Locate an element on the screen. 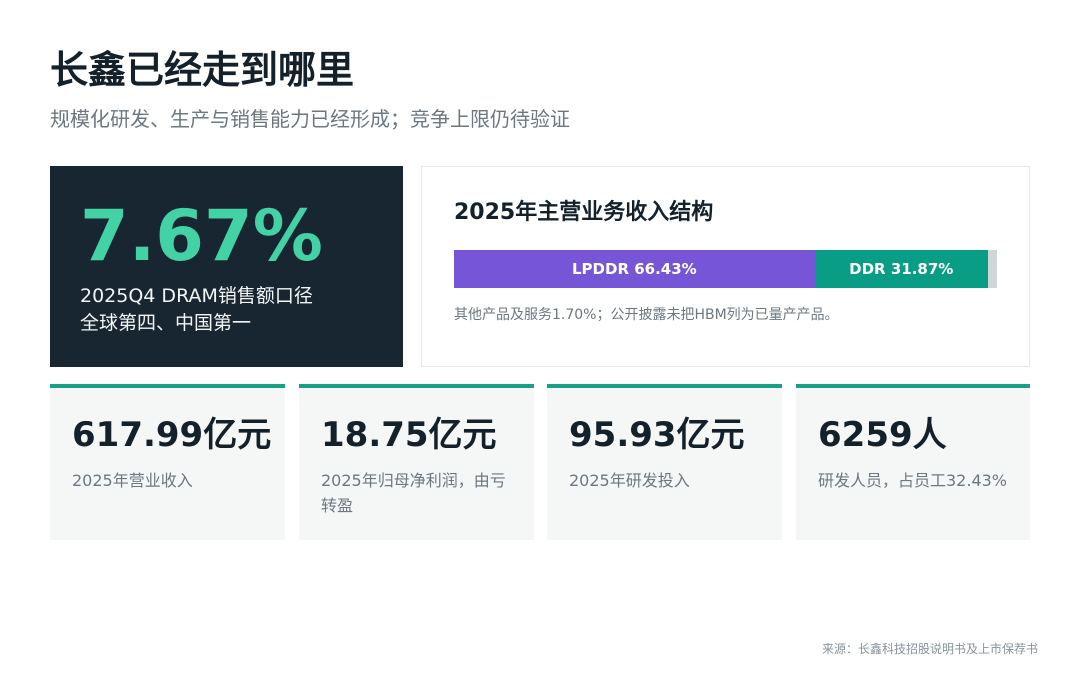 The image size is (1080, 680). market-share-description-line-1: 2025Q4 DRAM销售额口径 is located at coordinates (196, 296).